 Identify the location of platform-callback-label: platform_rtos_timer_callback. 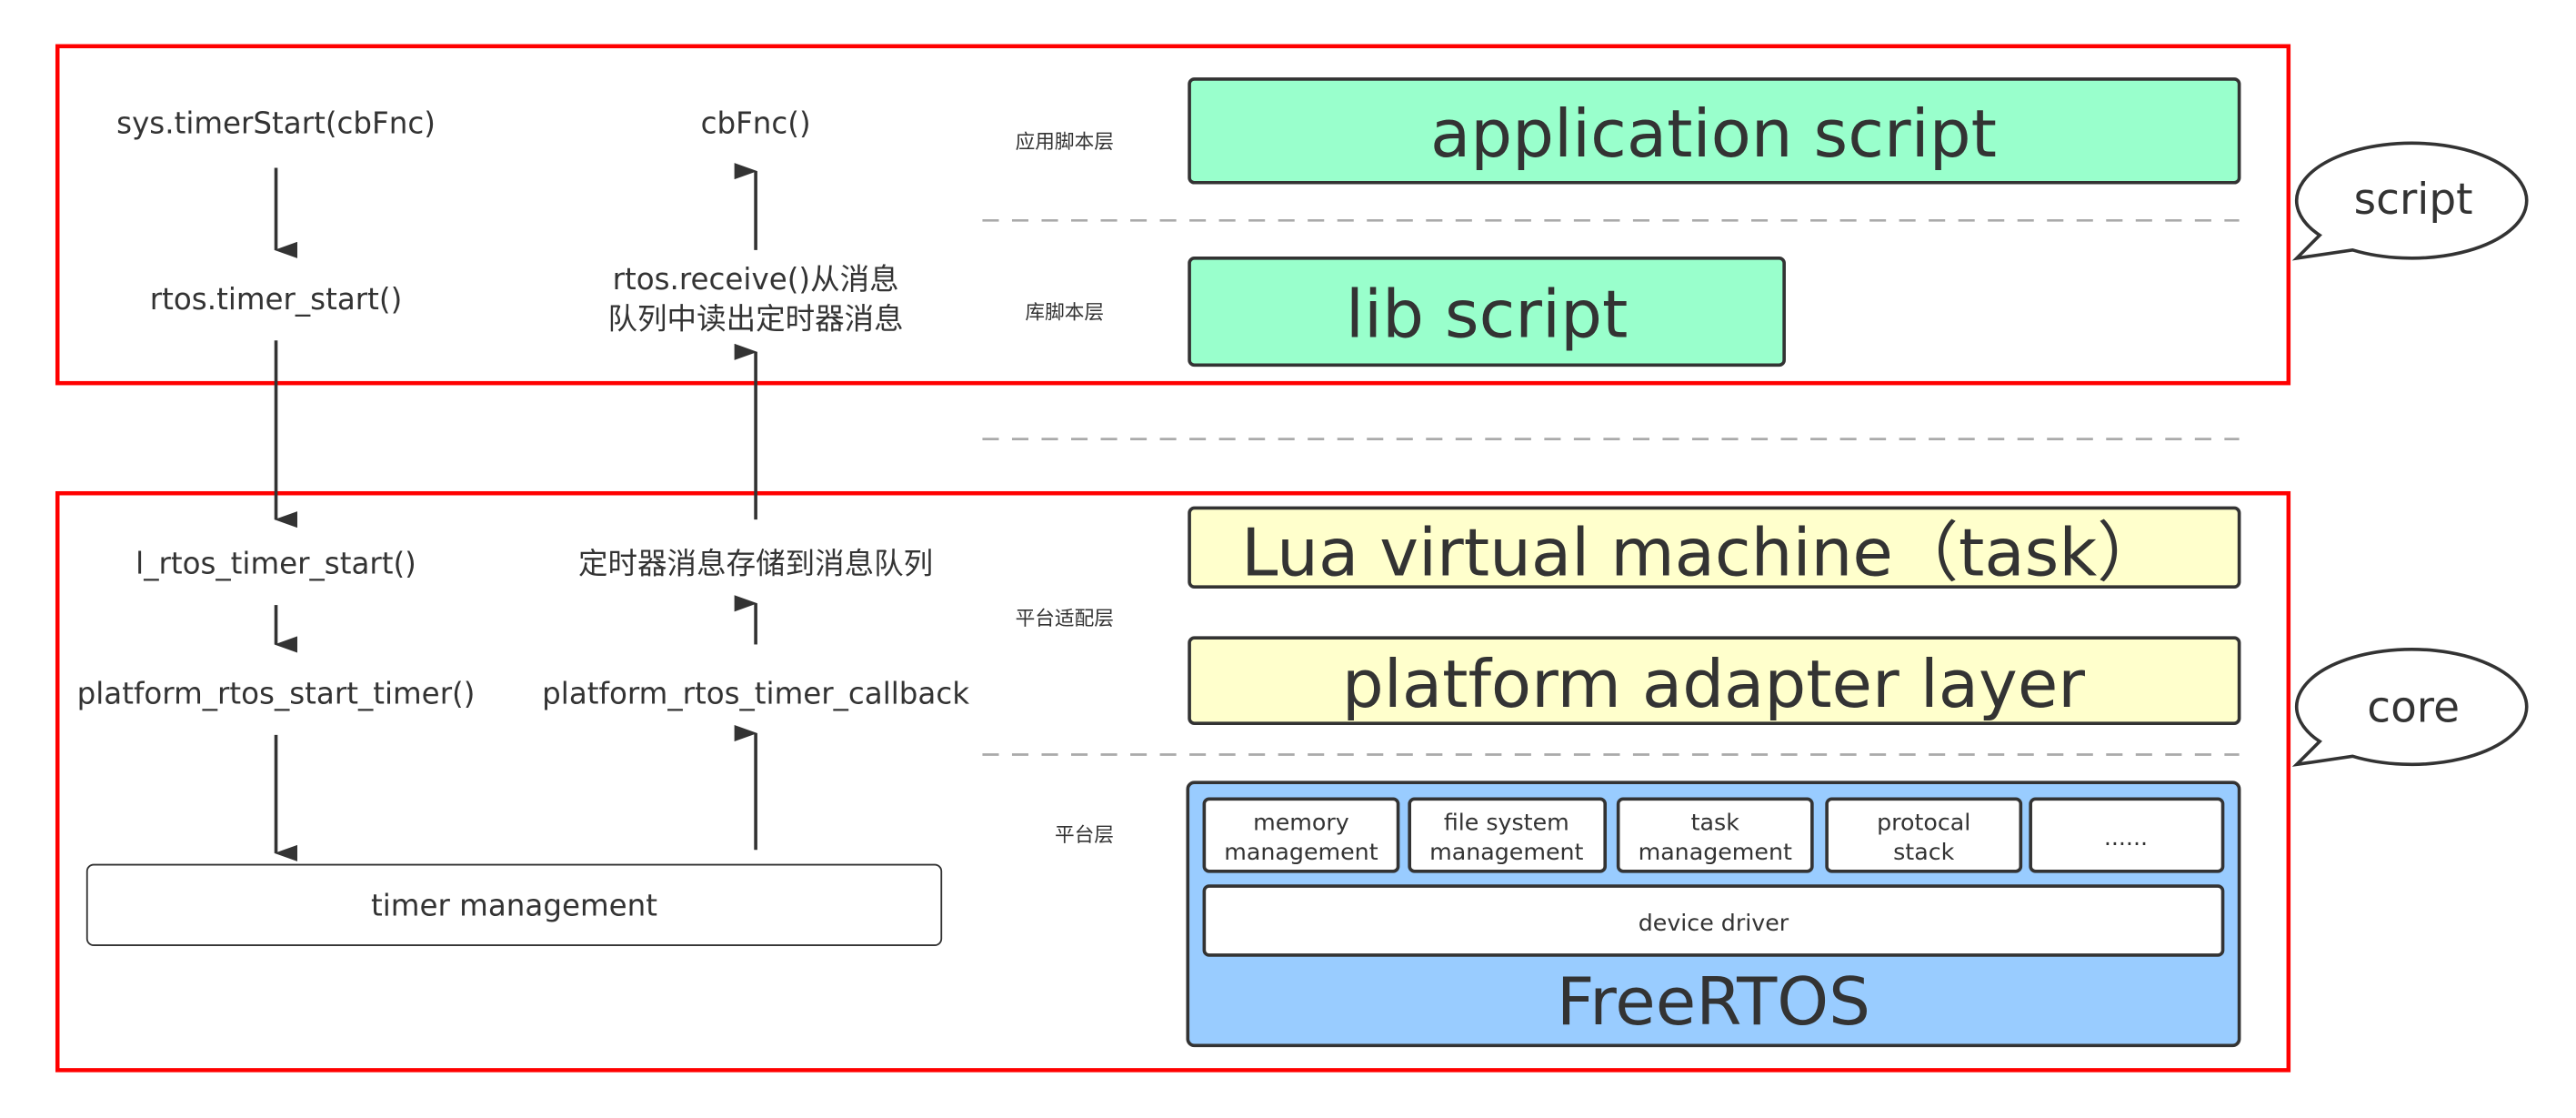
(755, 693).